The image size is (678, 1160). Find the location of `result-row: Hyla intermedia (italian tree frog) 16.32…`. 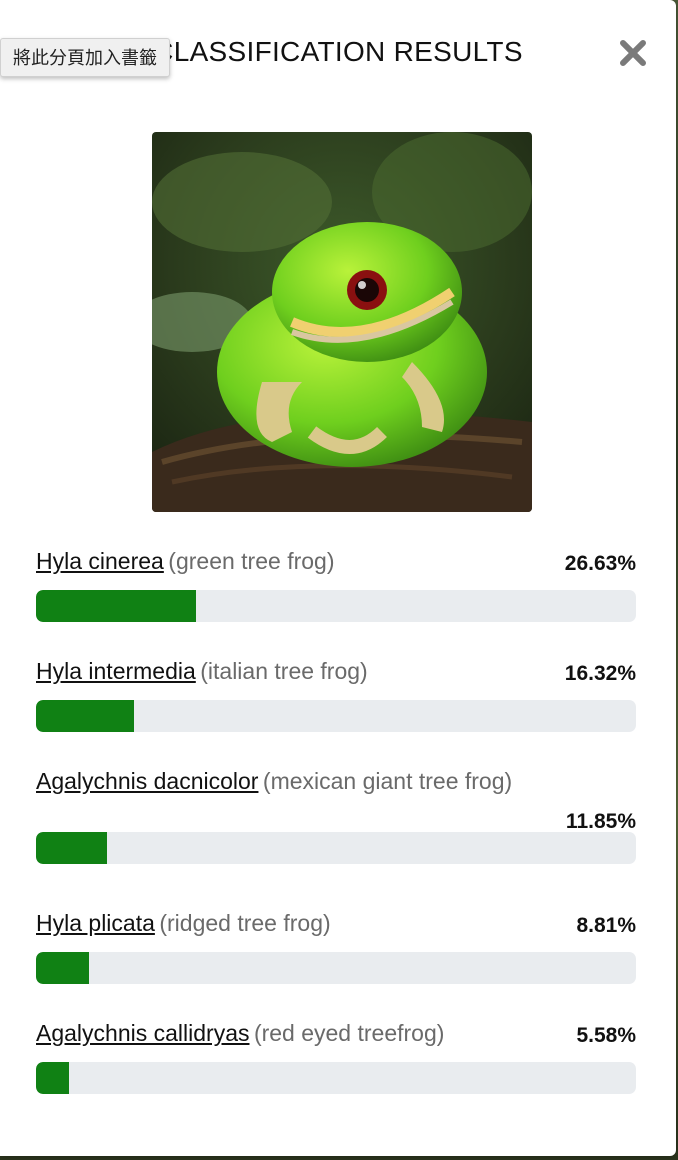

result-row: Hyla intermedia (italian tree frog) 16.32… is located at coordinates (336, 695).